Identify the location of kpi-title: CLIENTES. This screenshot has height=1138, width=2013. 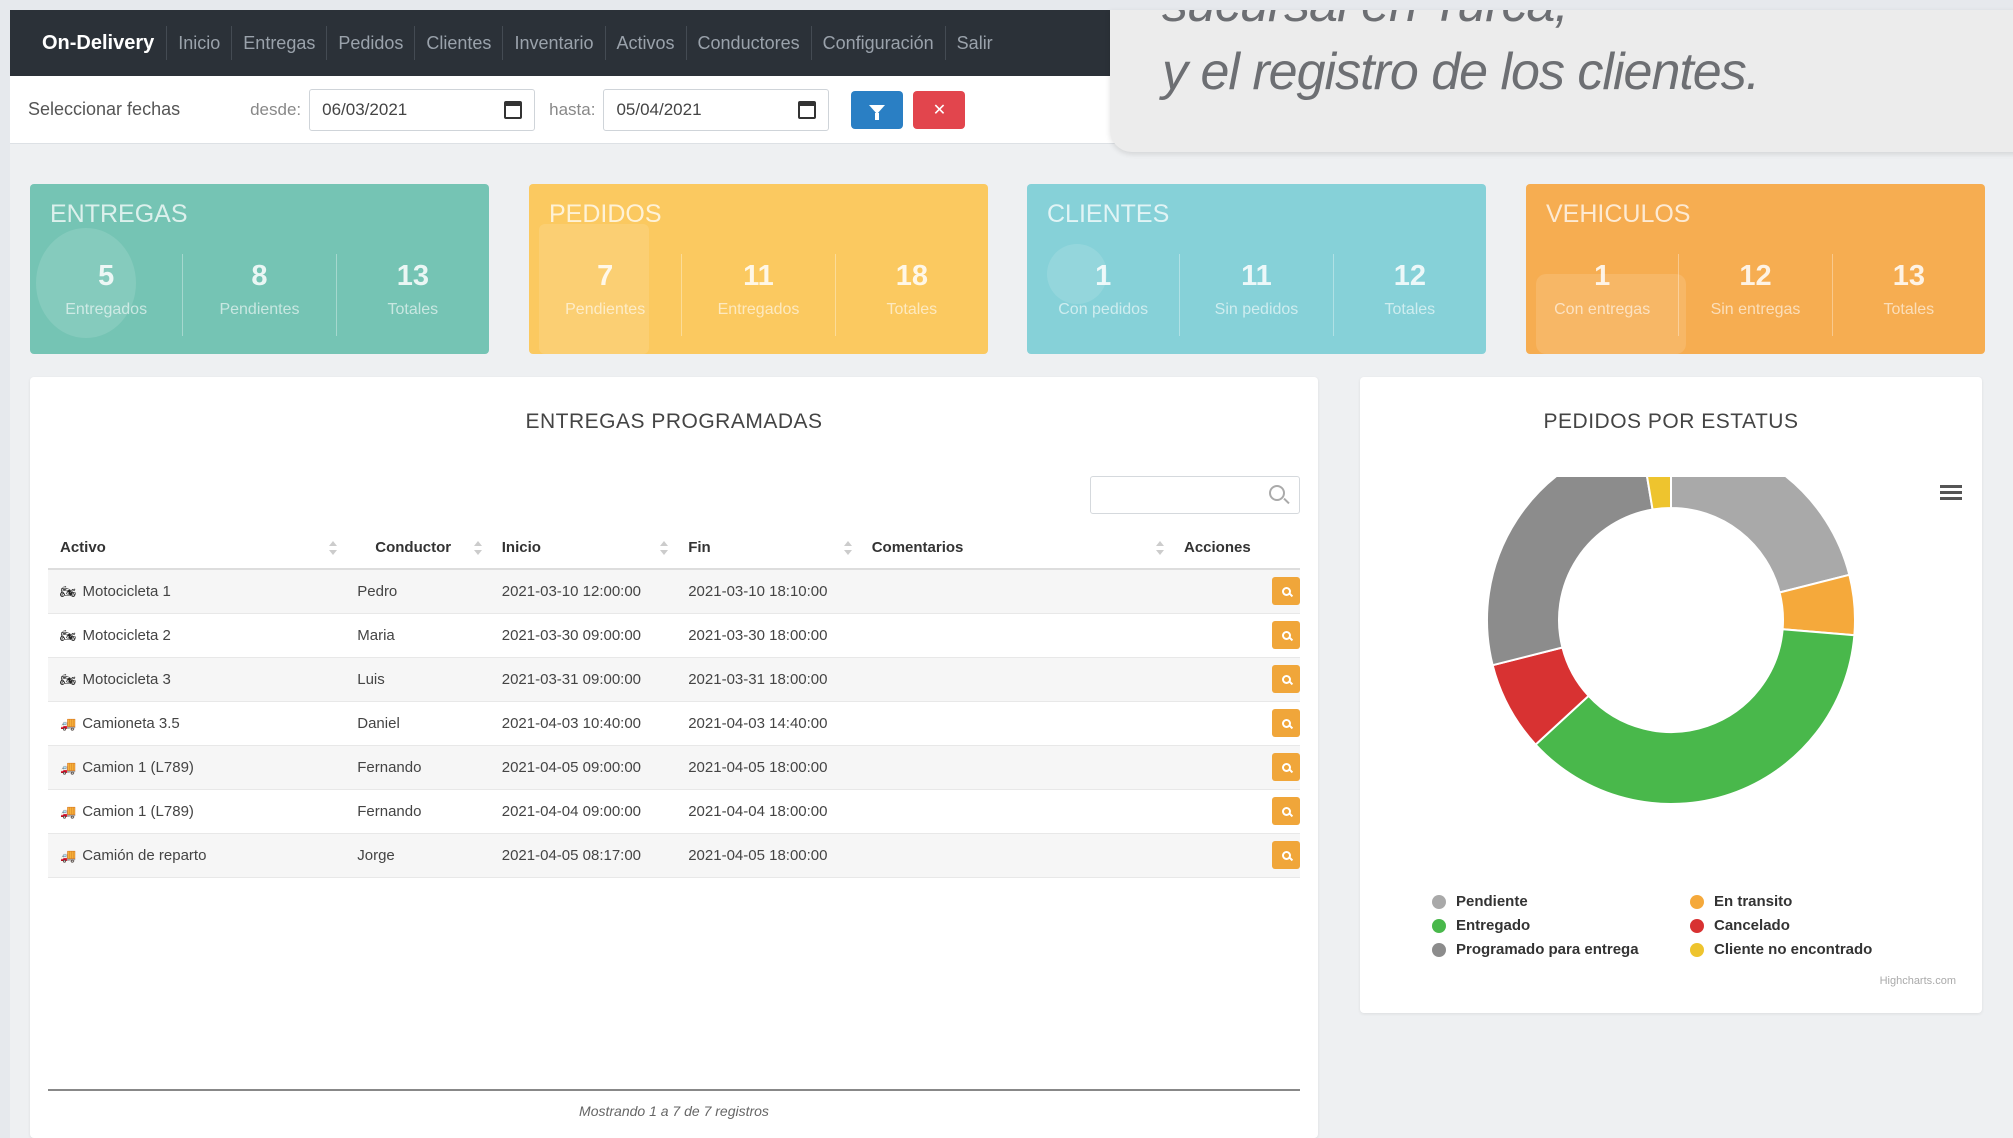
(1108, 214).